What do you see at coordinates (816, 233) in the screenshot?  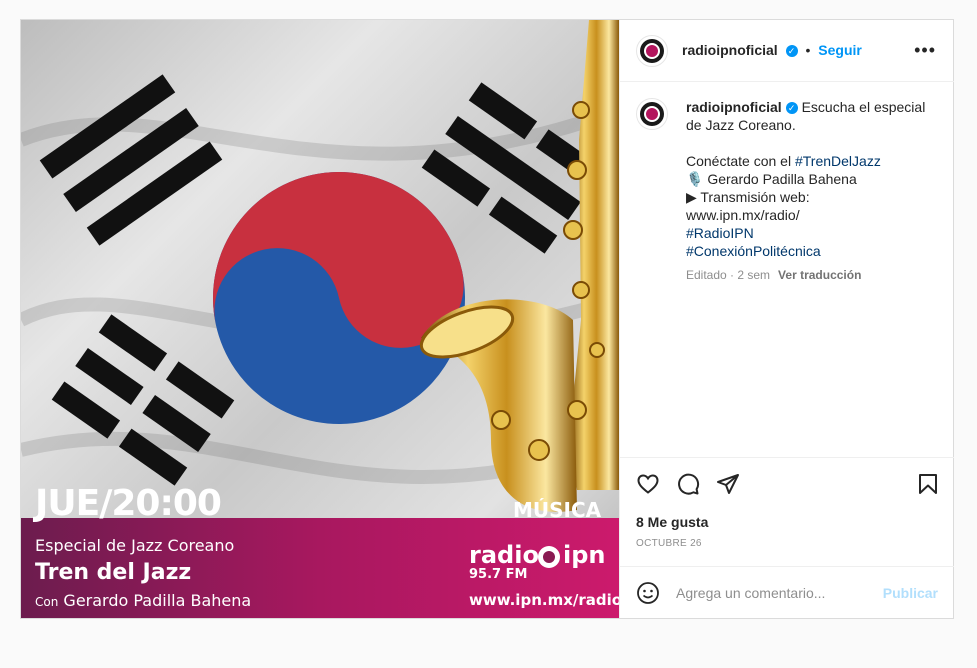 I see `hashtag-link: #RadioIPN` at bounding box center [816, 233].